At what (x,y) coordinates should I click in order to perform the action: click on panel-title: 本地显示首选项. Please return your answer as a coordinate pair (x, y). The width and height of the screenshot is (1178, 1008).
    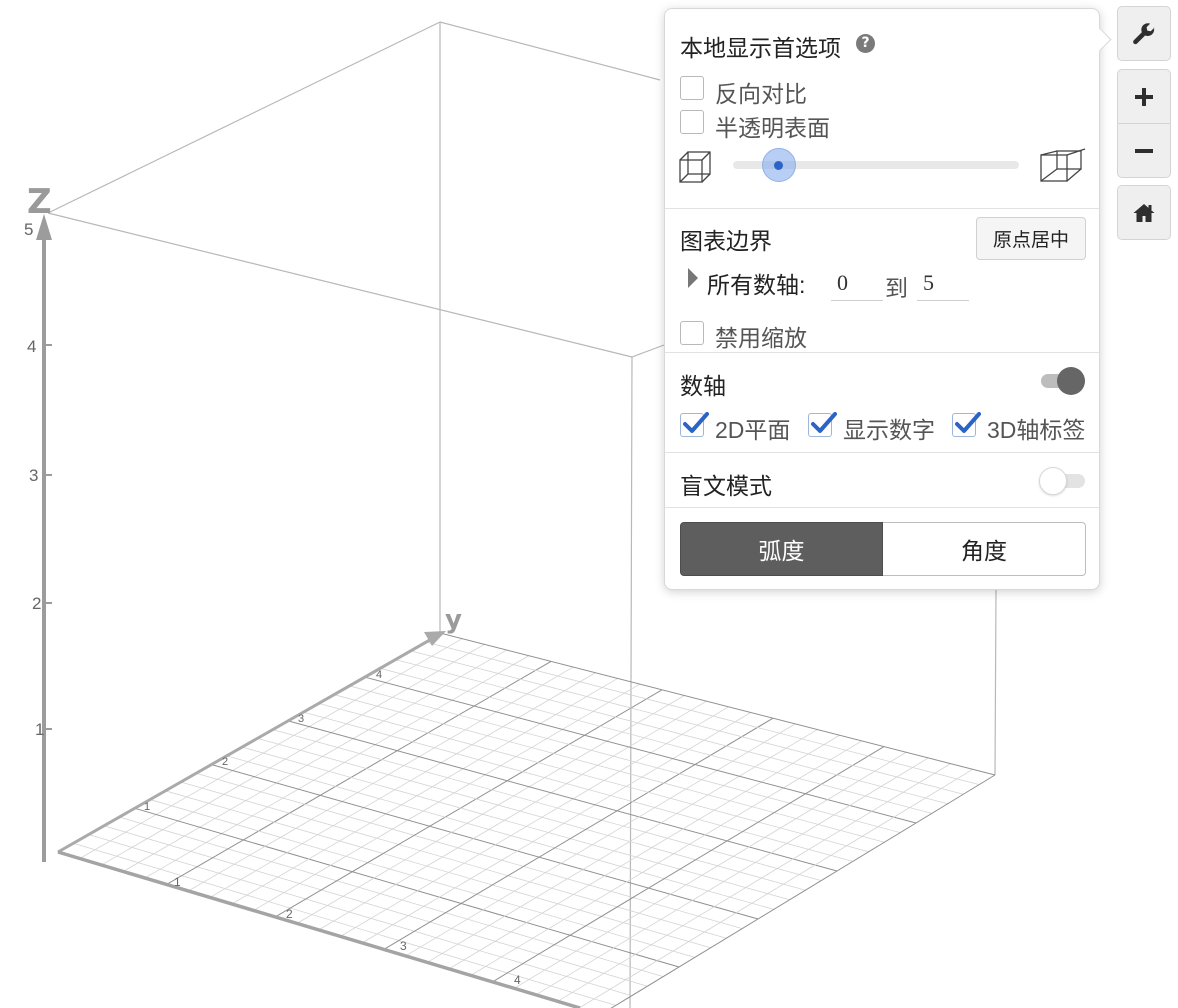
    Looking at the image, I should click on (760, 48).